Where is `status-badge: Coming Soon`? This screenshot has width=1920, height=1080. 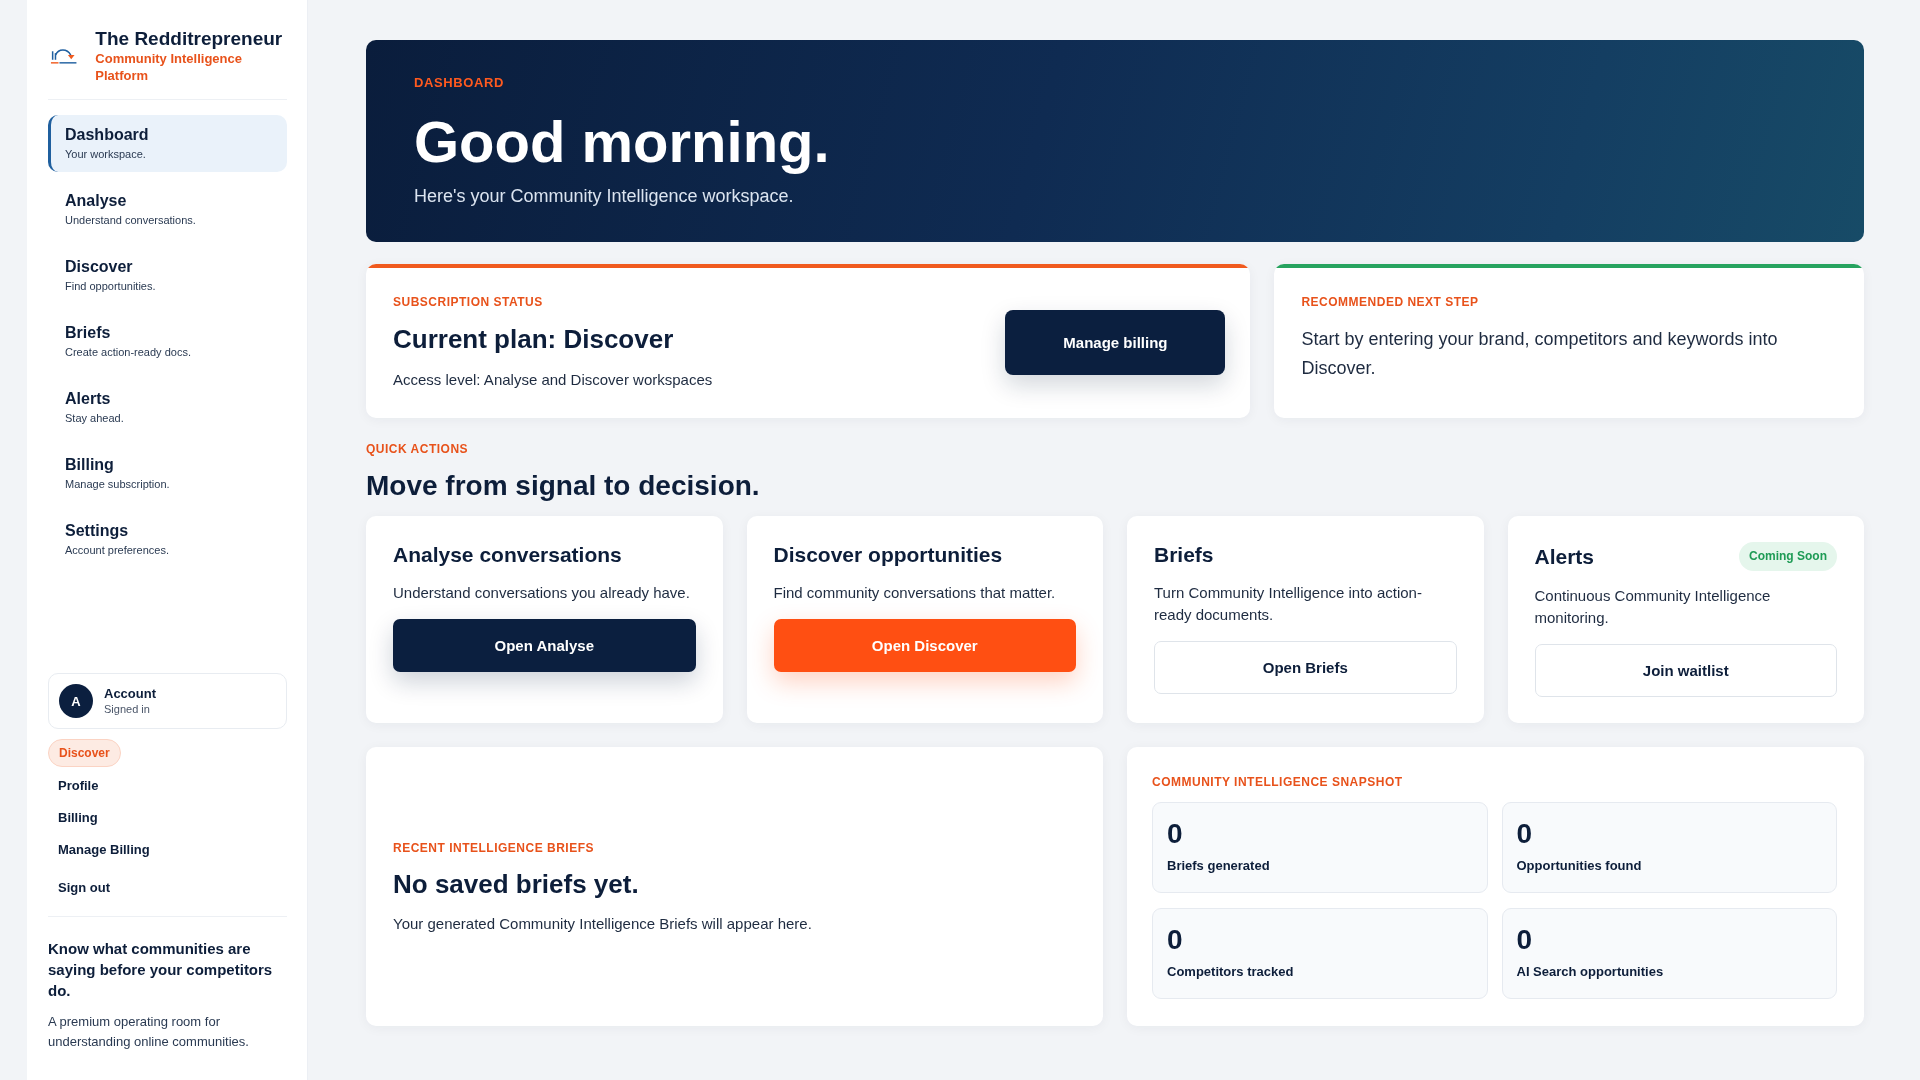 status-badge: Coming Soon is located at coordinates (1788, 556).